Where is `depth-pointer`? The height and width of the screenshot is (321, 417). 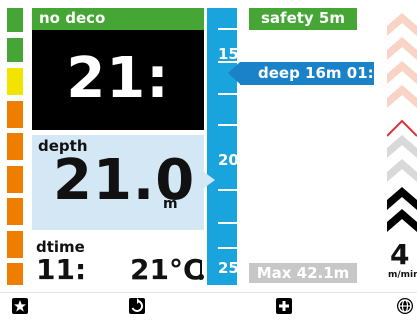 depth-pointer is located at coordinates (209, 180).